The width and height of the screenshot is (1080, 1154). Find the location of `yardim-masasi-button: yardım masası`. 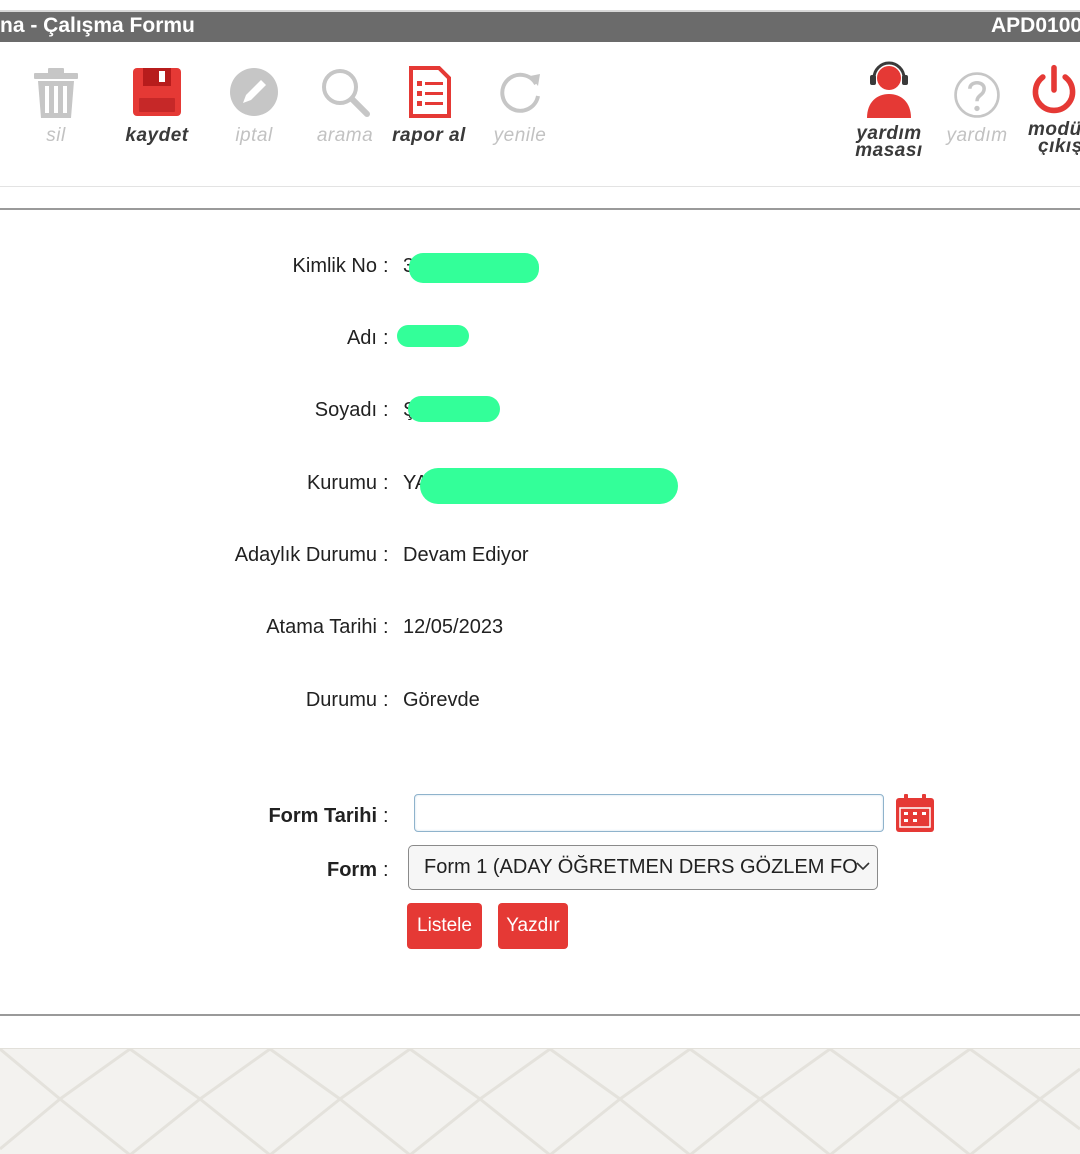

yardim-masasi-button: yardım masası is located at coordinates (889, 109).